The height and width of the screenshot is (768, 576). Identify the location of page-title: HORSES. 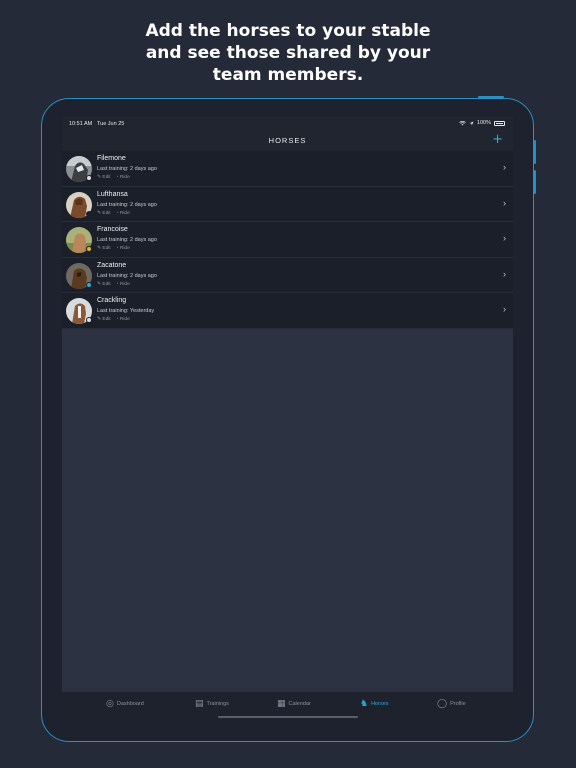
(287, 140).